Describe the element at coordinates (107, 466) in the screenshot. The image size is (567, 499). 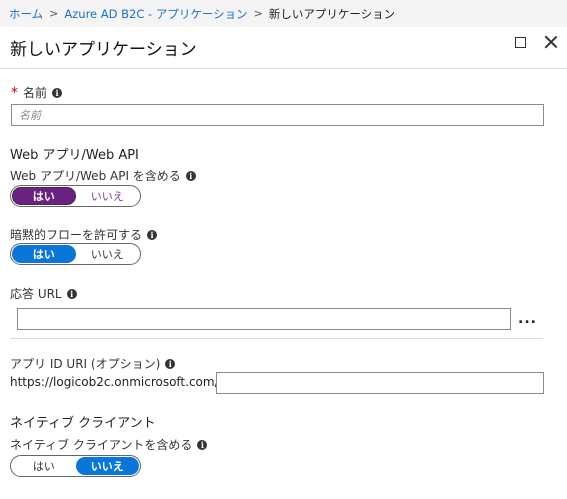
I see `include-native-no-option: いいえ` at that location.